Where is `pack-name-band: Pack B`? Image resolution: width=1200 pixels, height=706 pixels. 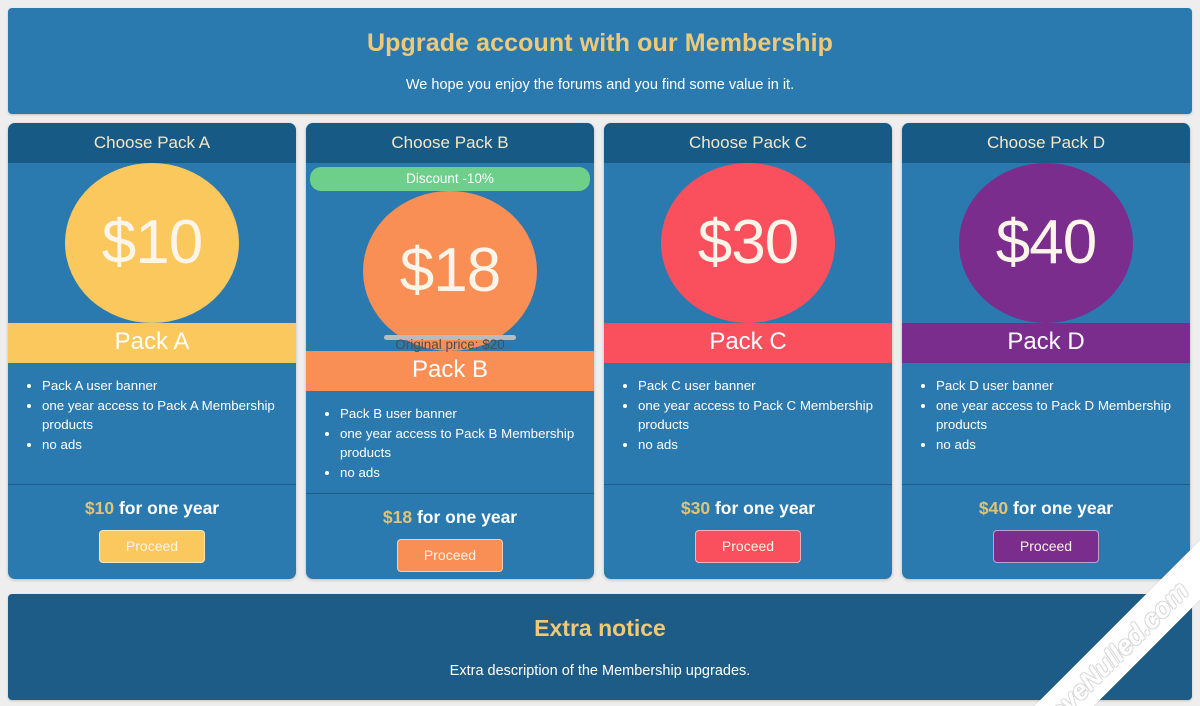
pack-name-band: Pack B is located at coordinates (450, 371).